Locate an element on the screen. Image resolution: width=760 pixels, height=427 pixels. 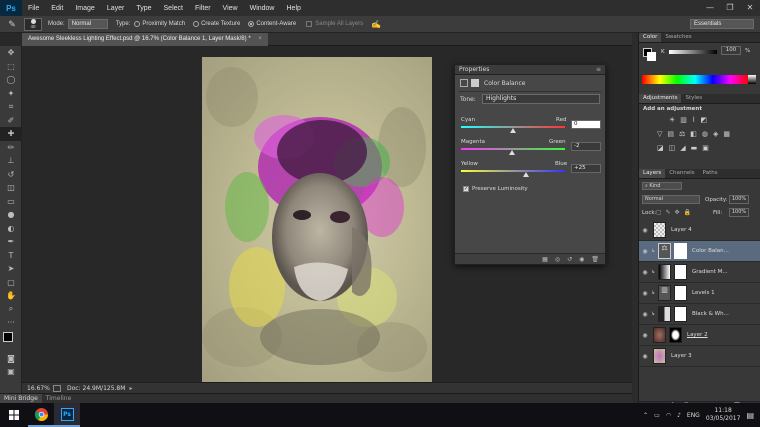
color-balance-icon: ⚖ is located at coordinates (682, 134).